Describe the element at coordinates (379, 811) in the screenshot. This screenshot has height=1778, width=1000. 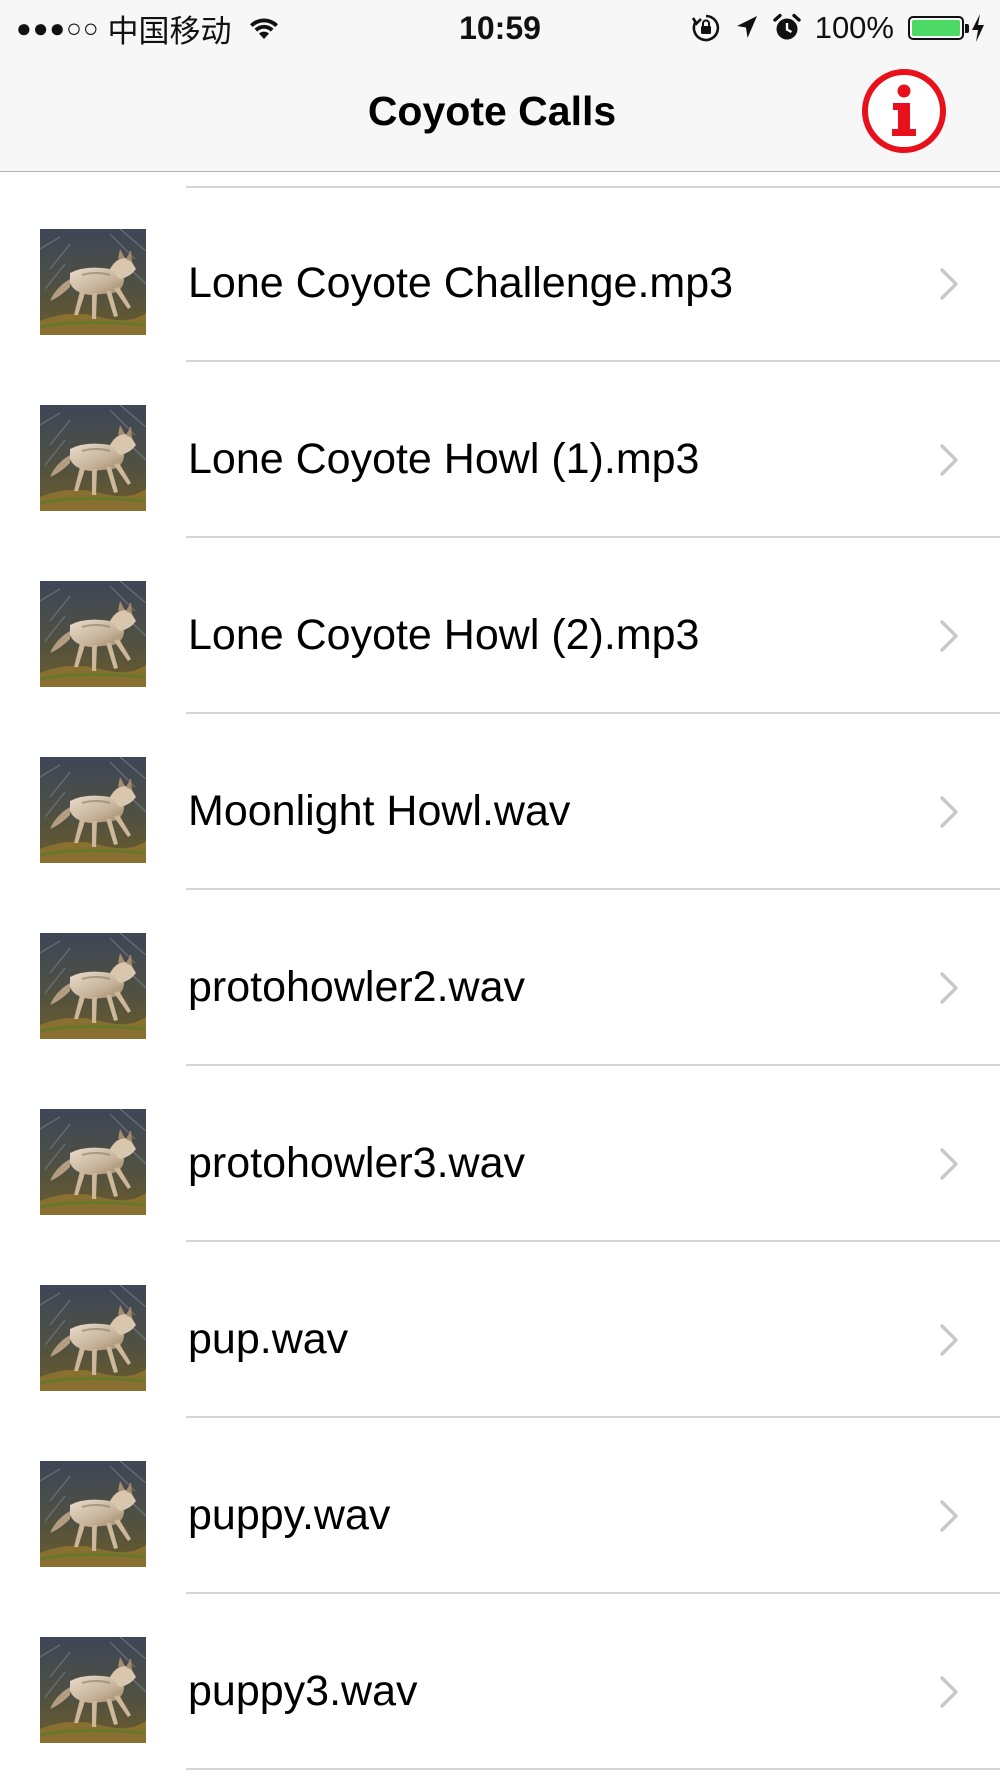
I see `list-item-label: Moonlight Howl.wav` at that location.